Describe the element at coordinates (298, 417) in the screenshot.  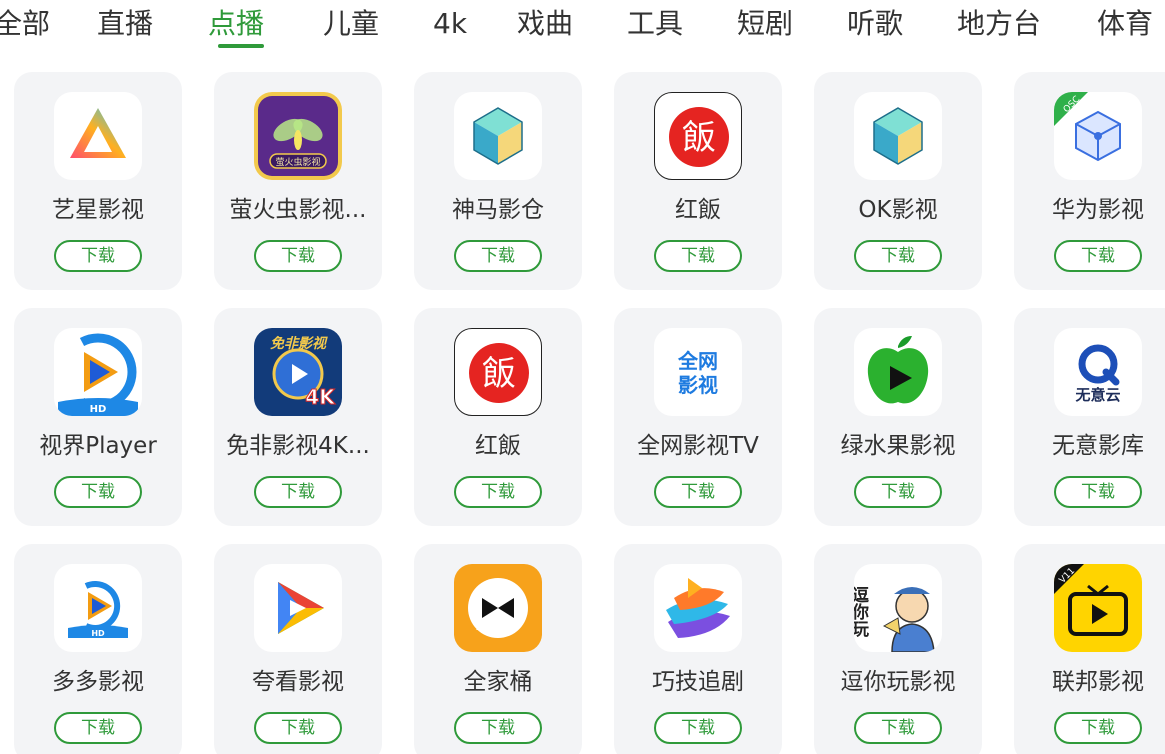
I see `app-card: 免非影视 4K 免非影视4K... 下载` at that location.